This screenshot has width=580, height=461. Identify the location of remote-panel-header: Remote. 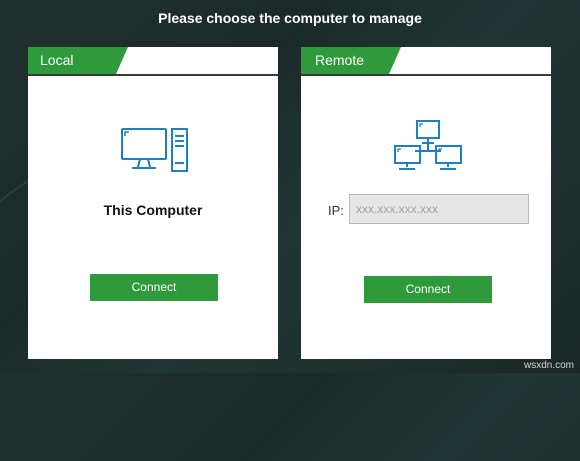
(426, 61).